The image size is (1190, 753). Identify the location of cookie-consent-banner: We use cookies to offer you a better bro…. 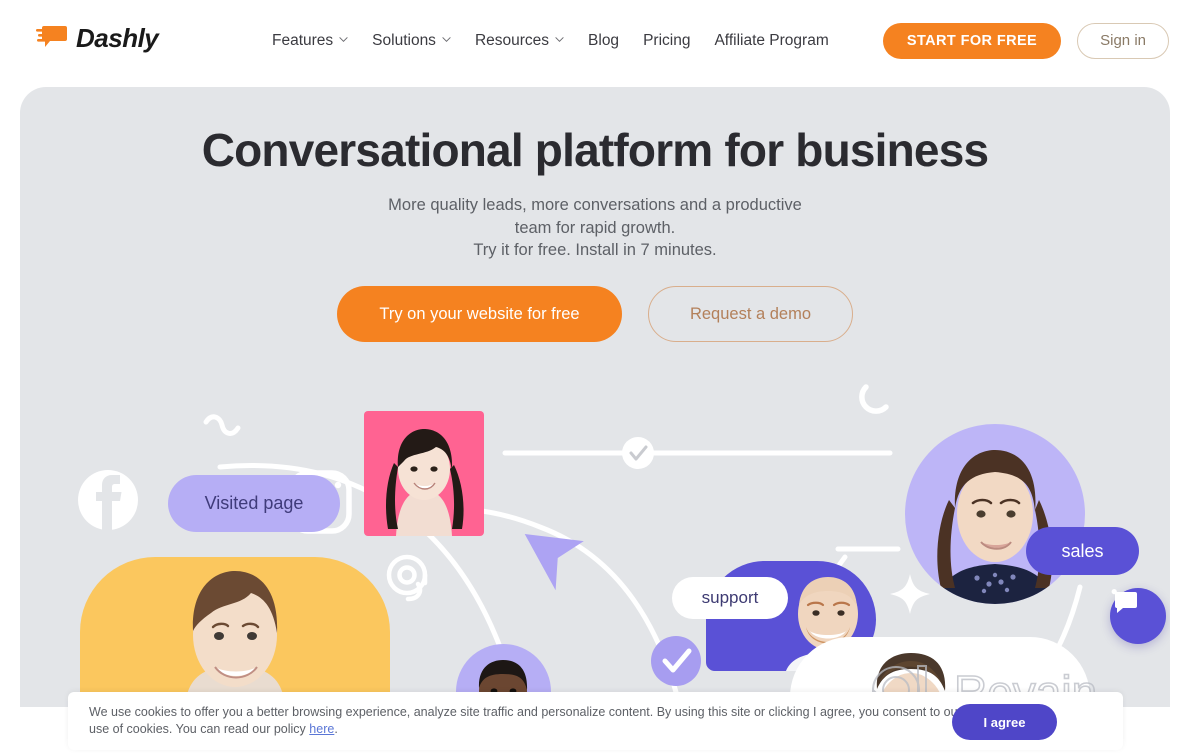
(595, 721).